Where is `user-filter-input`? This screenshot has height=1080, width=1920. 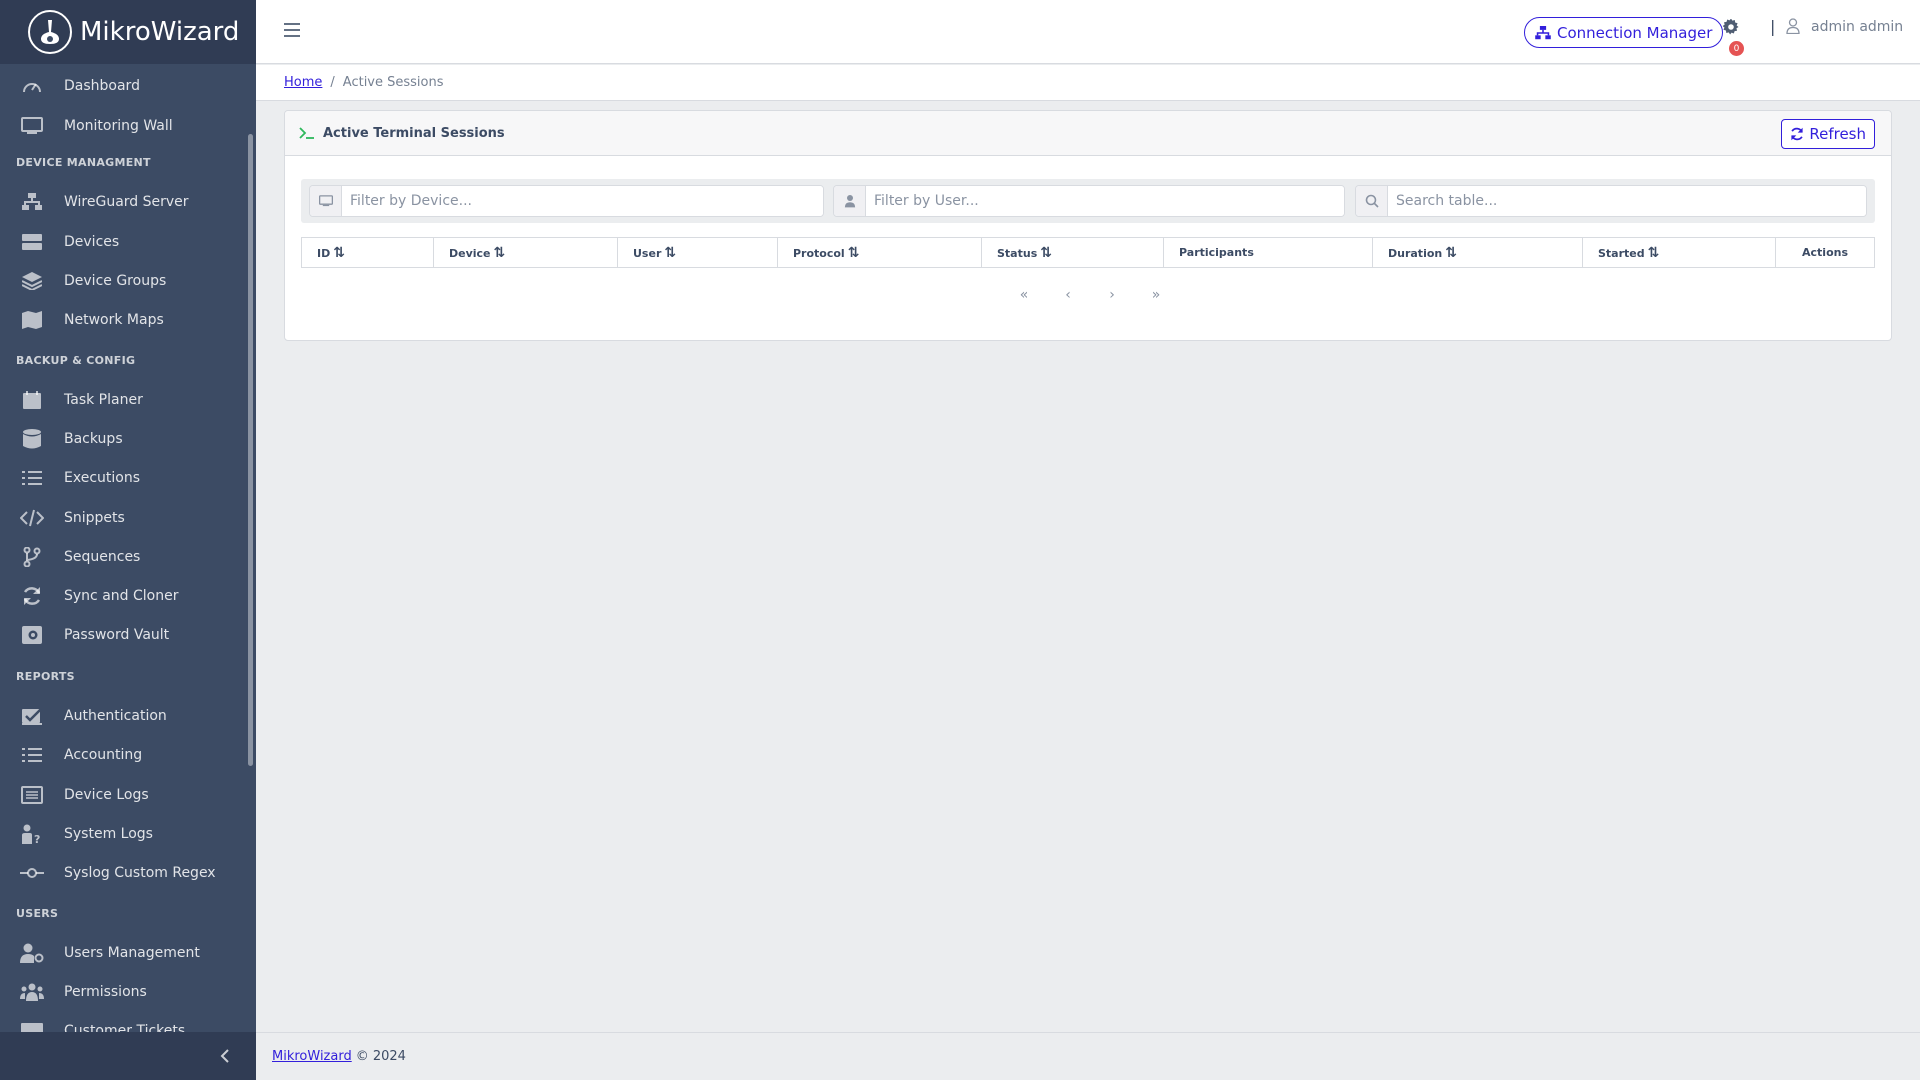
user-filter-input is located at coordinates (1105, 201).